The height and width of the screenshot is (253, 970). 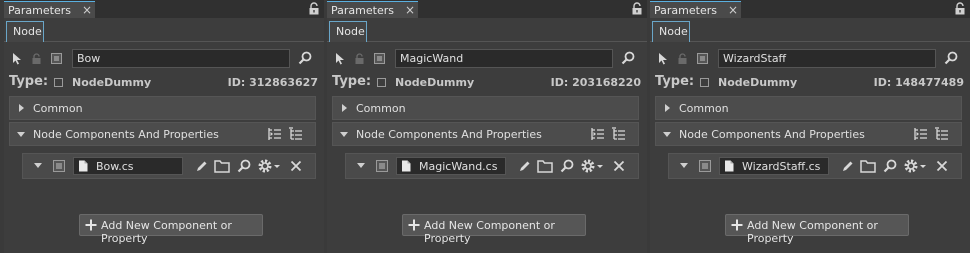 I want to click on component-row: MagicWand.cs, so click(x=492, y=166).